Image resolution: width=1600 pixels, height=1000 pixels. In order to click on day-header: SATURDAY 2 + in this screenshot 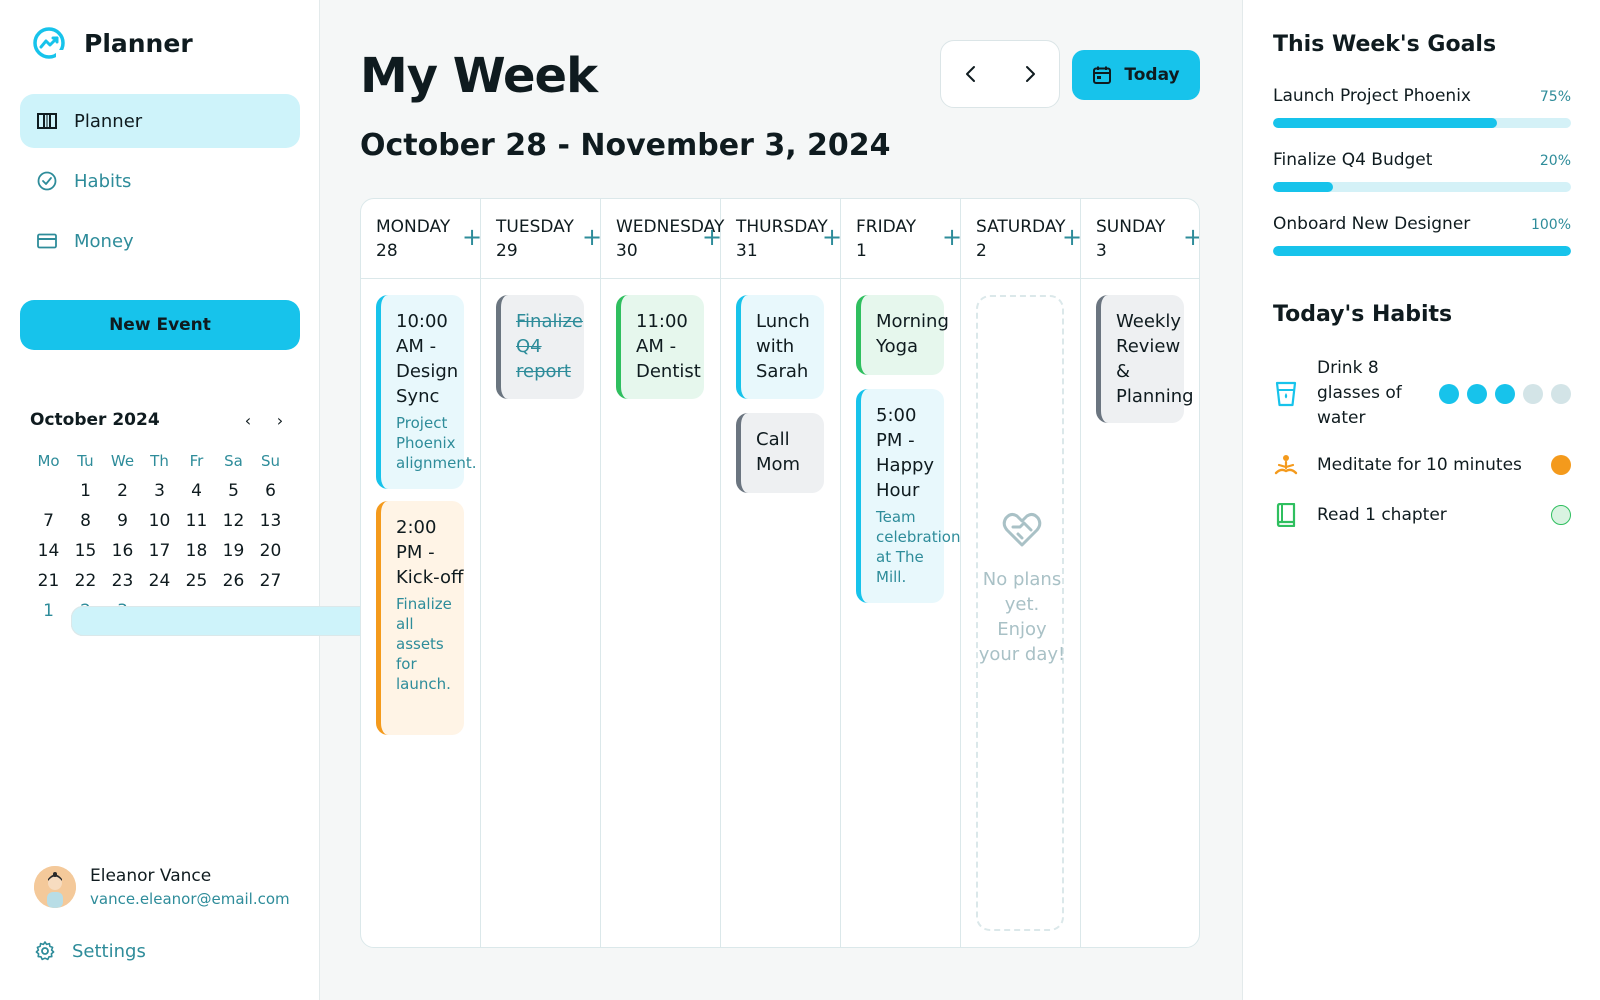, I will do `click(1021, 239)`.